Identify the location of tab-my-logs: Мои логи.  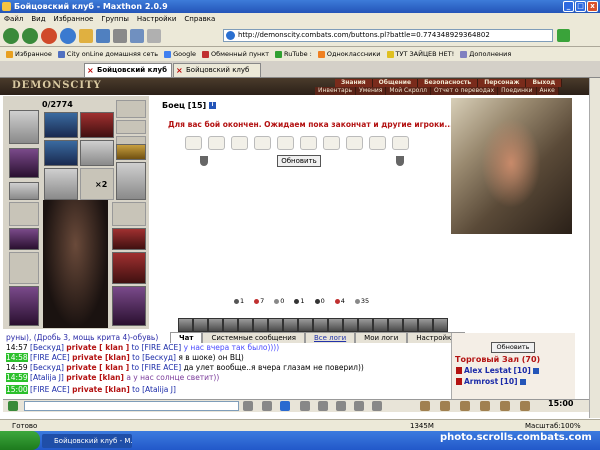
(381, 337).